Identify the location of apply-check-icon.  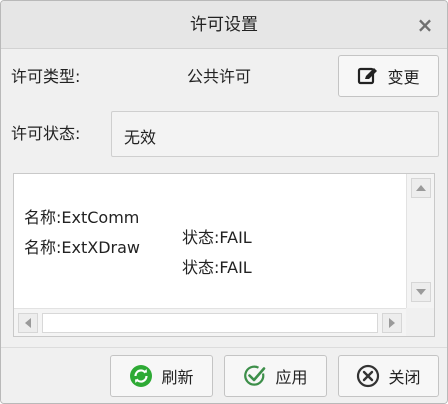
(255, 376).